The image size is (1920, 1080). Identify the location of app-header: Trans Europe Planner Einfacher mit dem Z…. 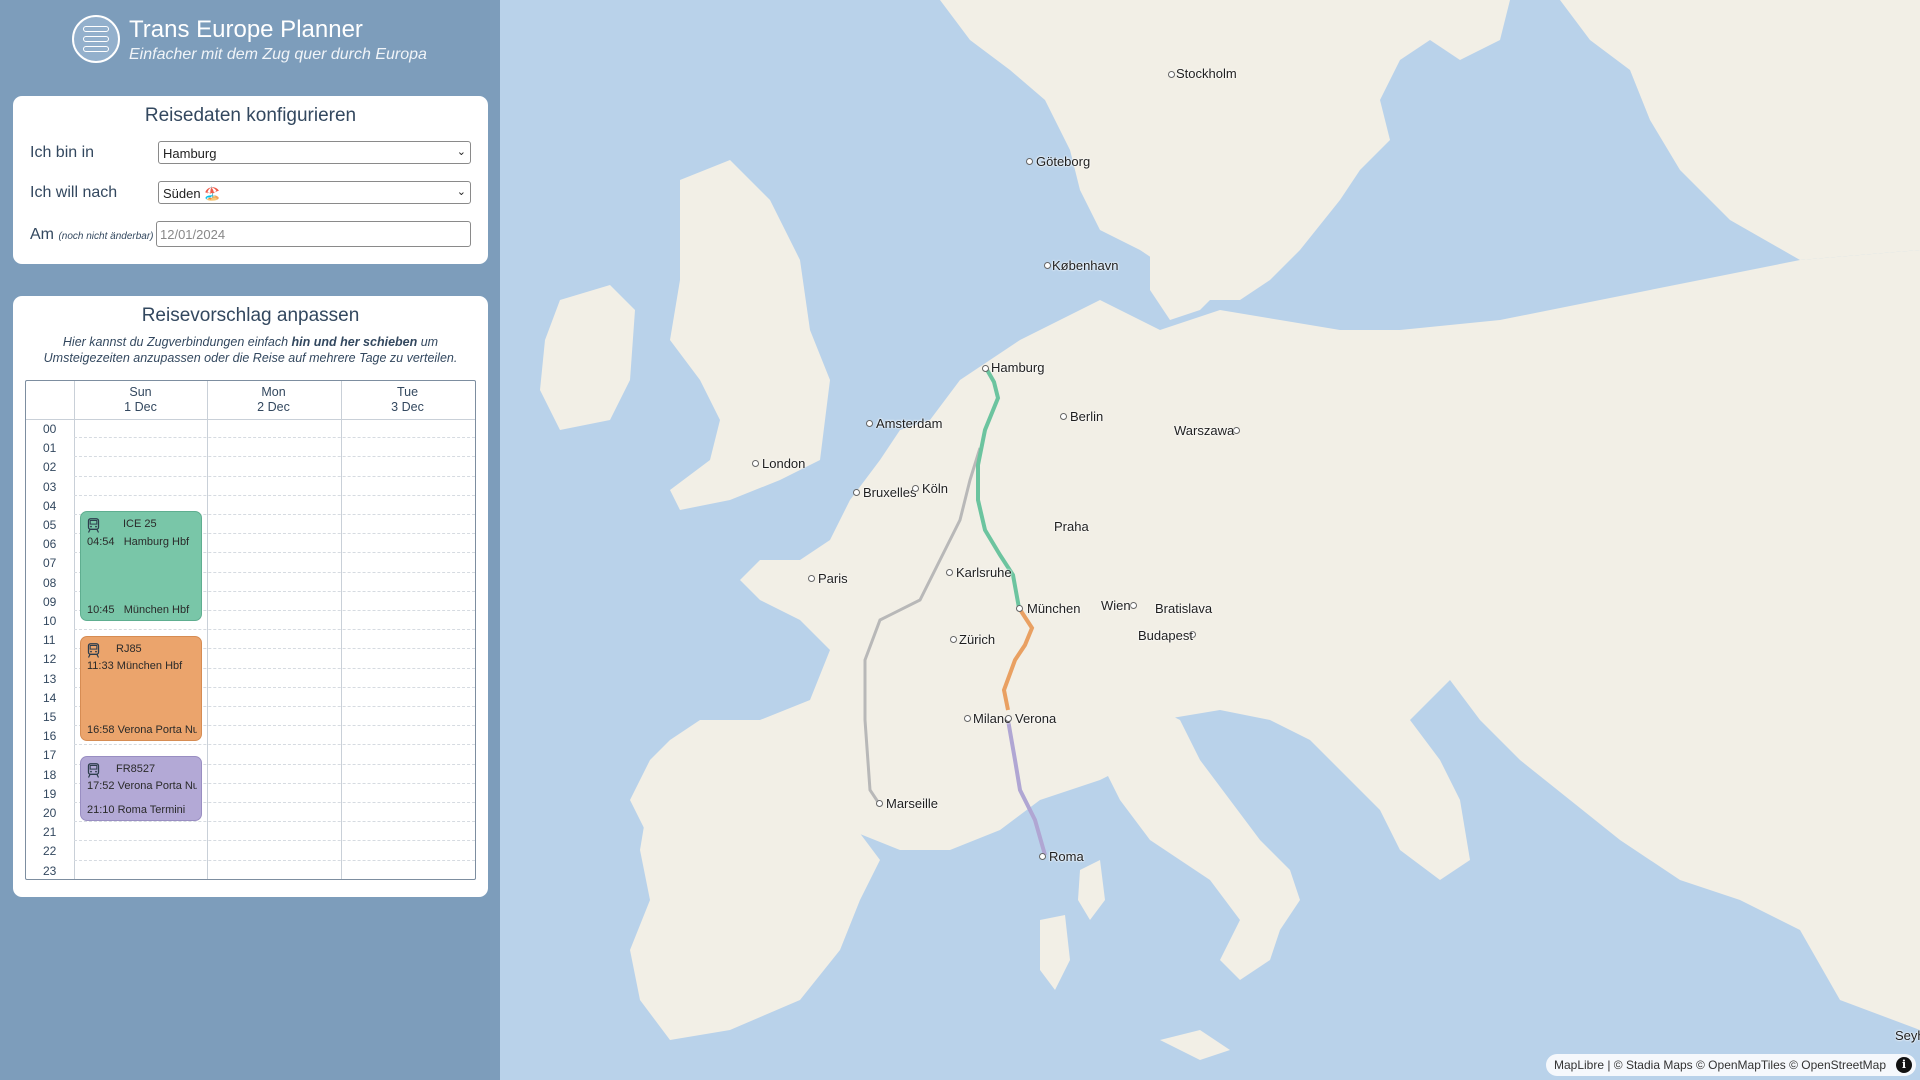
(282, 40).